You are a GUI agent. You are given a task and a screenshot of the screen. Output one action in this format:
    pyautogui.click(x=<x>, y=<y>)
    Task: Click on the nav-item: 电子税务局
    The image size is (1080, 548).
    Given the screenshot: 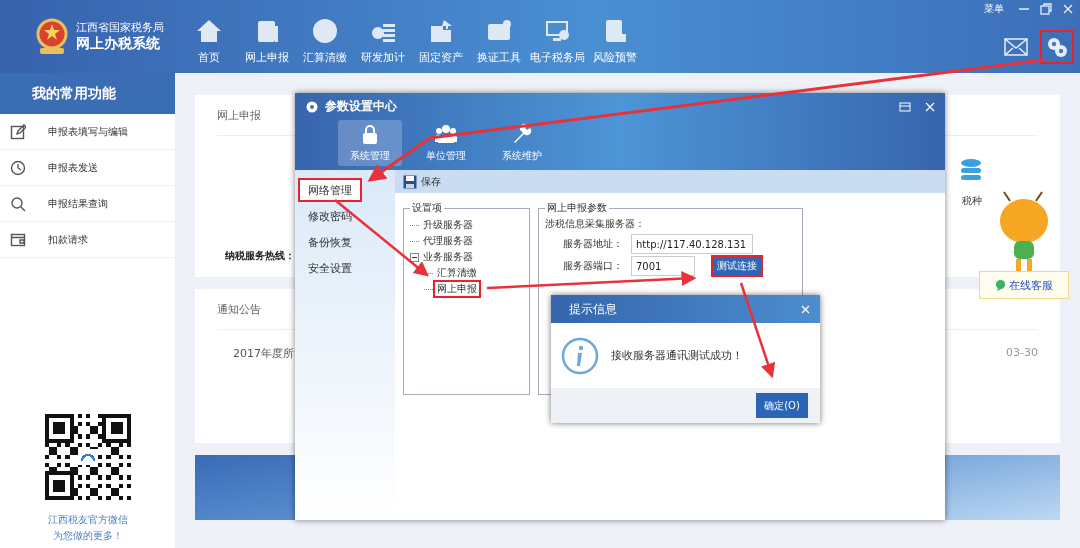 What is the action you would take?
    pyautogui.click(x=557, y=36)
    